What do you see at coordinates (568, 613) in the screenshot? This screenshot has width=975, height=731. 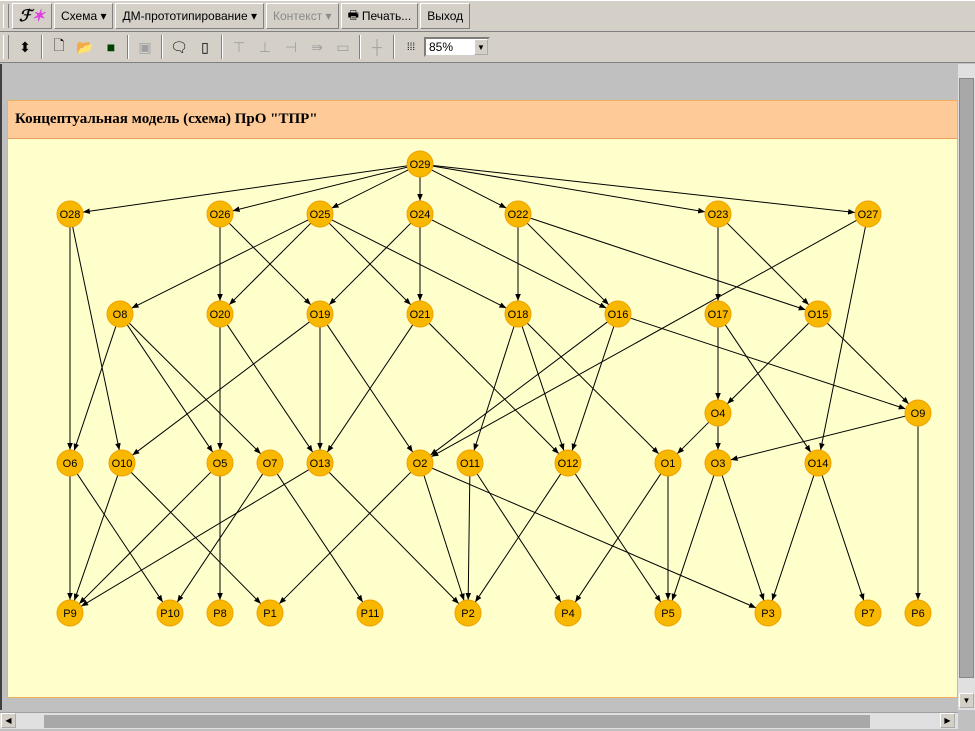 I see `node-P4: P4` at bounding box center [568, 613].